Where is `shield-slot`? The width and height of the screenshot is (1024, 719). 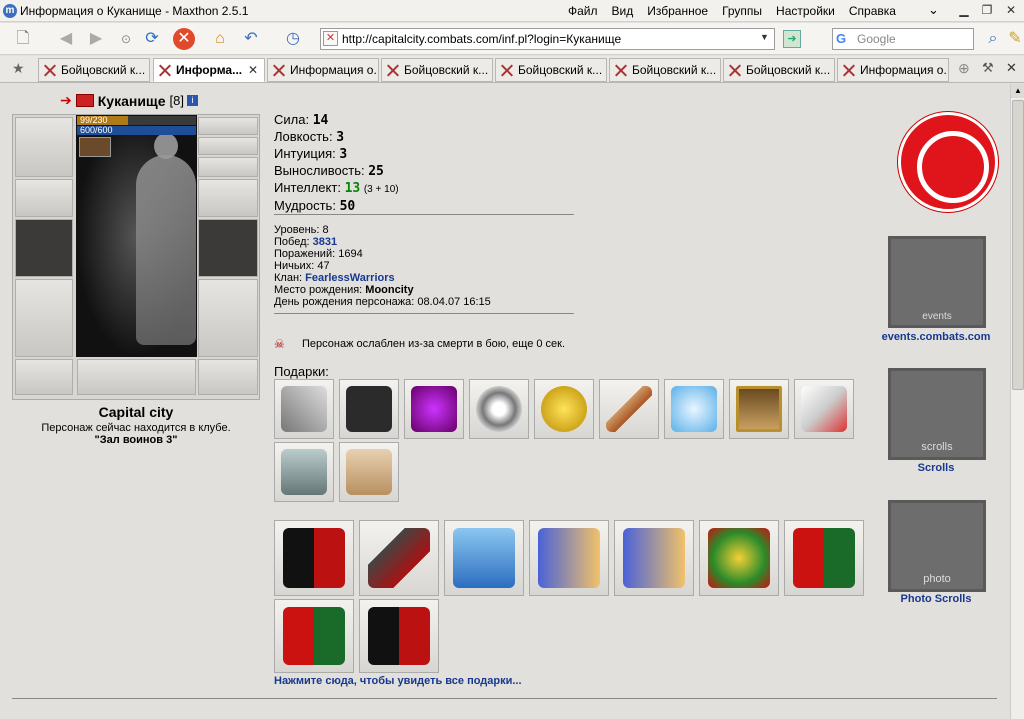
shield-slot is located at coordinates (228, 248).